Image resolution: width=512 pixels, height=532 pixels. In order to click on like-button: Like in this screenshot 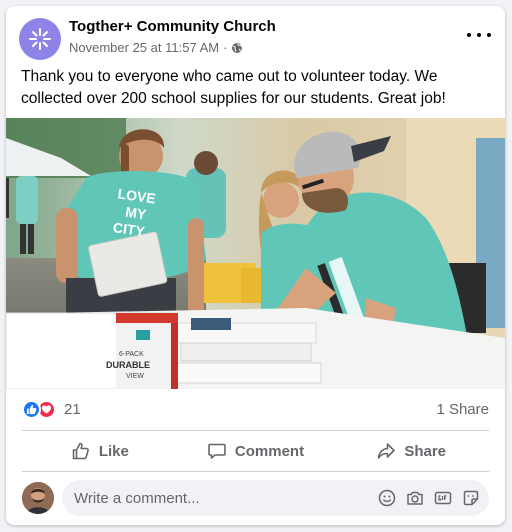, I will do `click(100, 451)`.